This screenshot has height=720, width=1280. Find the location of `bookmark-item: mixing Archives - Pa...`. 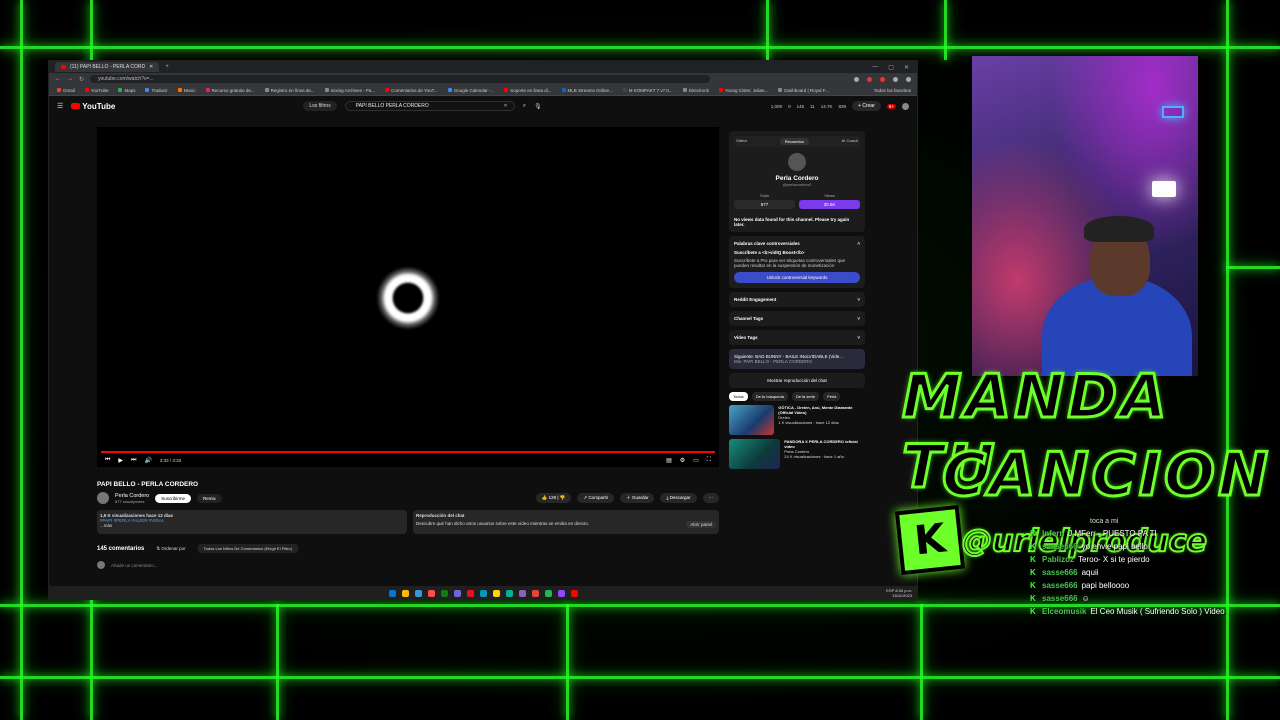

bookmark-item: mixing Archives - Pa... is located at coordinates (349, 90).